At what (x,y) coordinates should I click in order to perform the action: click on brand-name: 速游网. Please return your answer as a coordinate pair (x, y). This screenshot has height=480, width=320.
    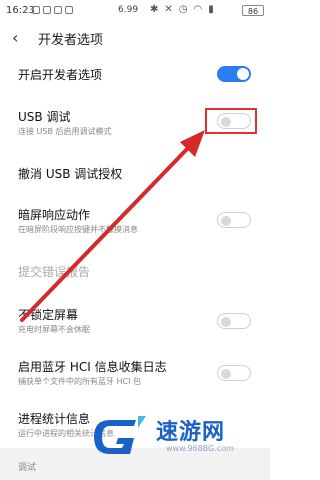
    Looking at the image, I should click on (191, 432).